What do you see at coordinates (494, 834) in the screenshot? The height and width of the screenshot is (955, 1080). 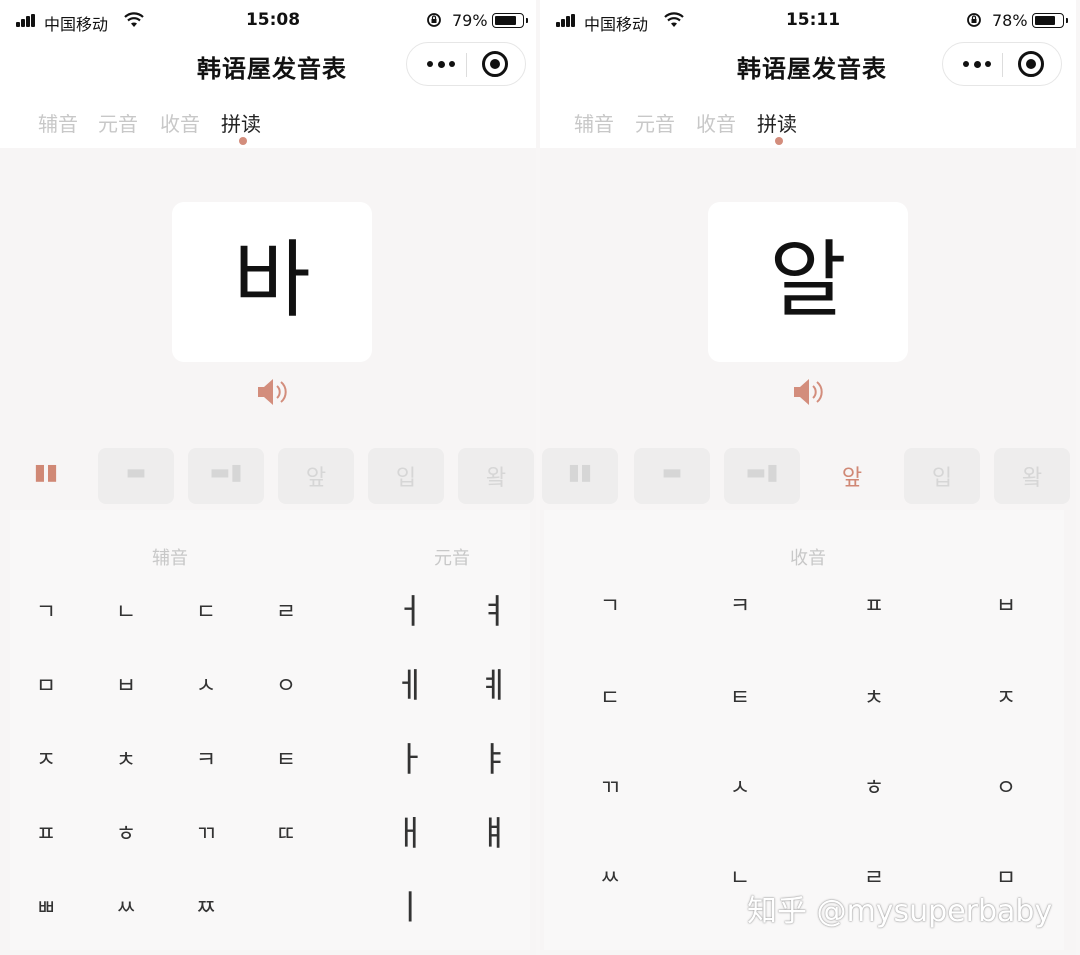 I see `vowel-key: ㅒ` at bounding box center [494, 834].